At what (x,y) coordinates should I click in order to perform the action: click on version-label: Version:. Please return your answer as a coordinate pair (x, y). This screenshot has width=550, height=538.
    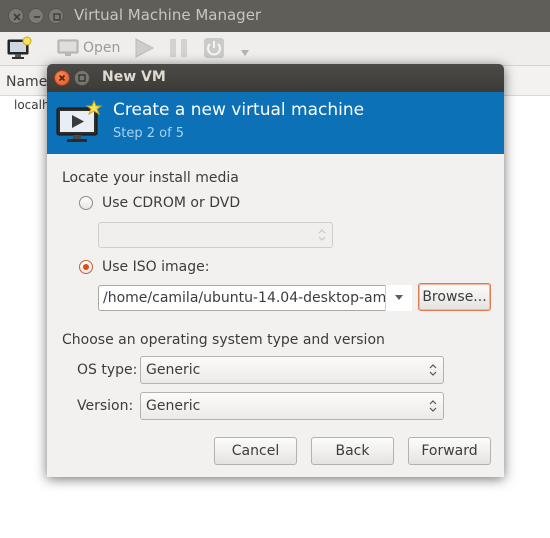
    Looking at the image, I should click on (105, 406).